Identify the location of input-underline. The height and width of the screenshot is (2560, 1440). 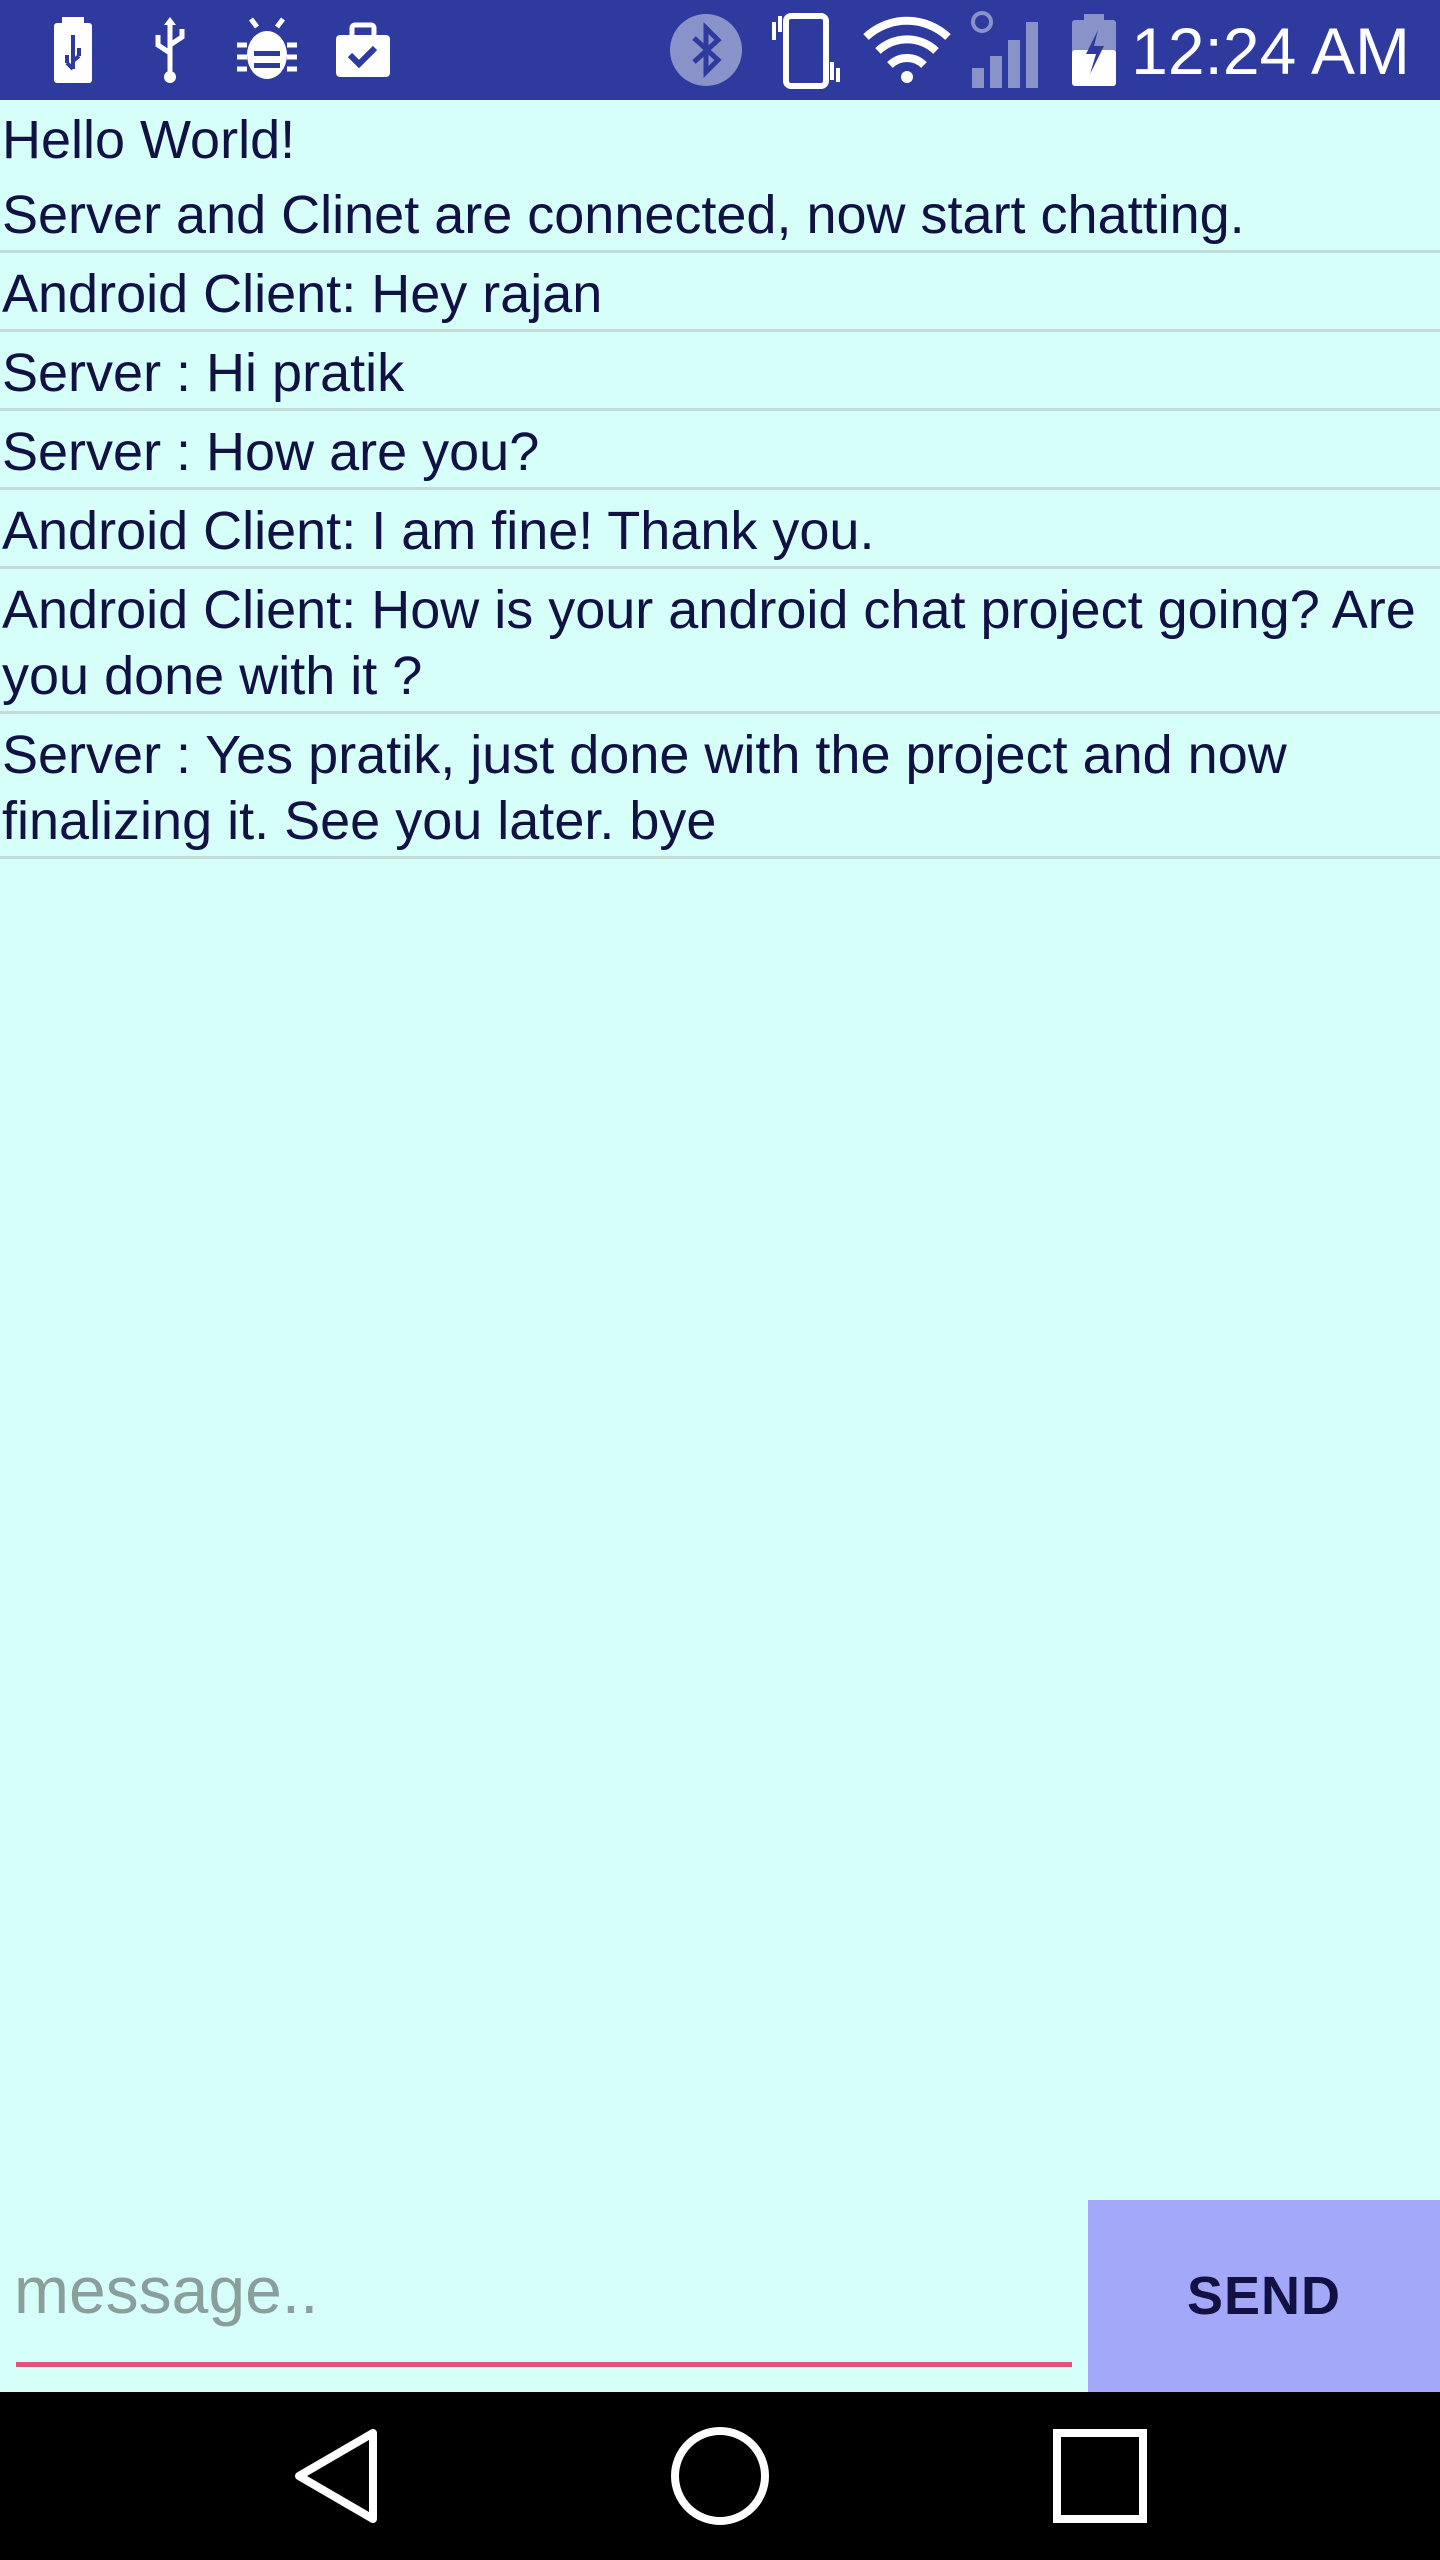
(544, 2364).